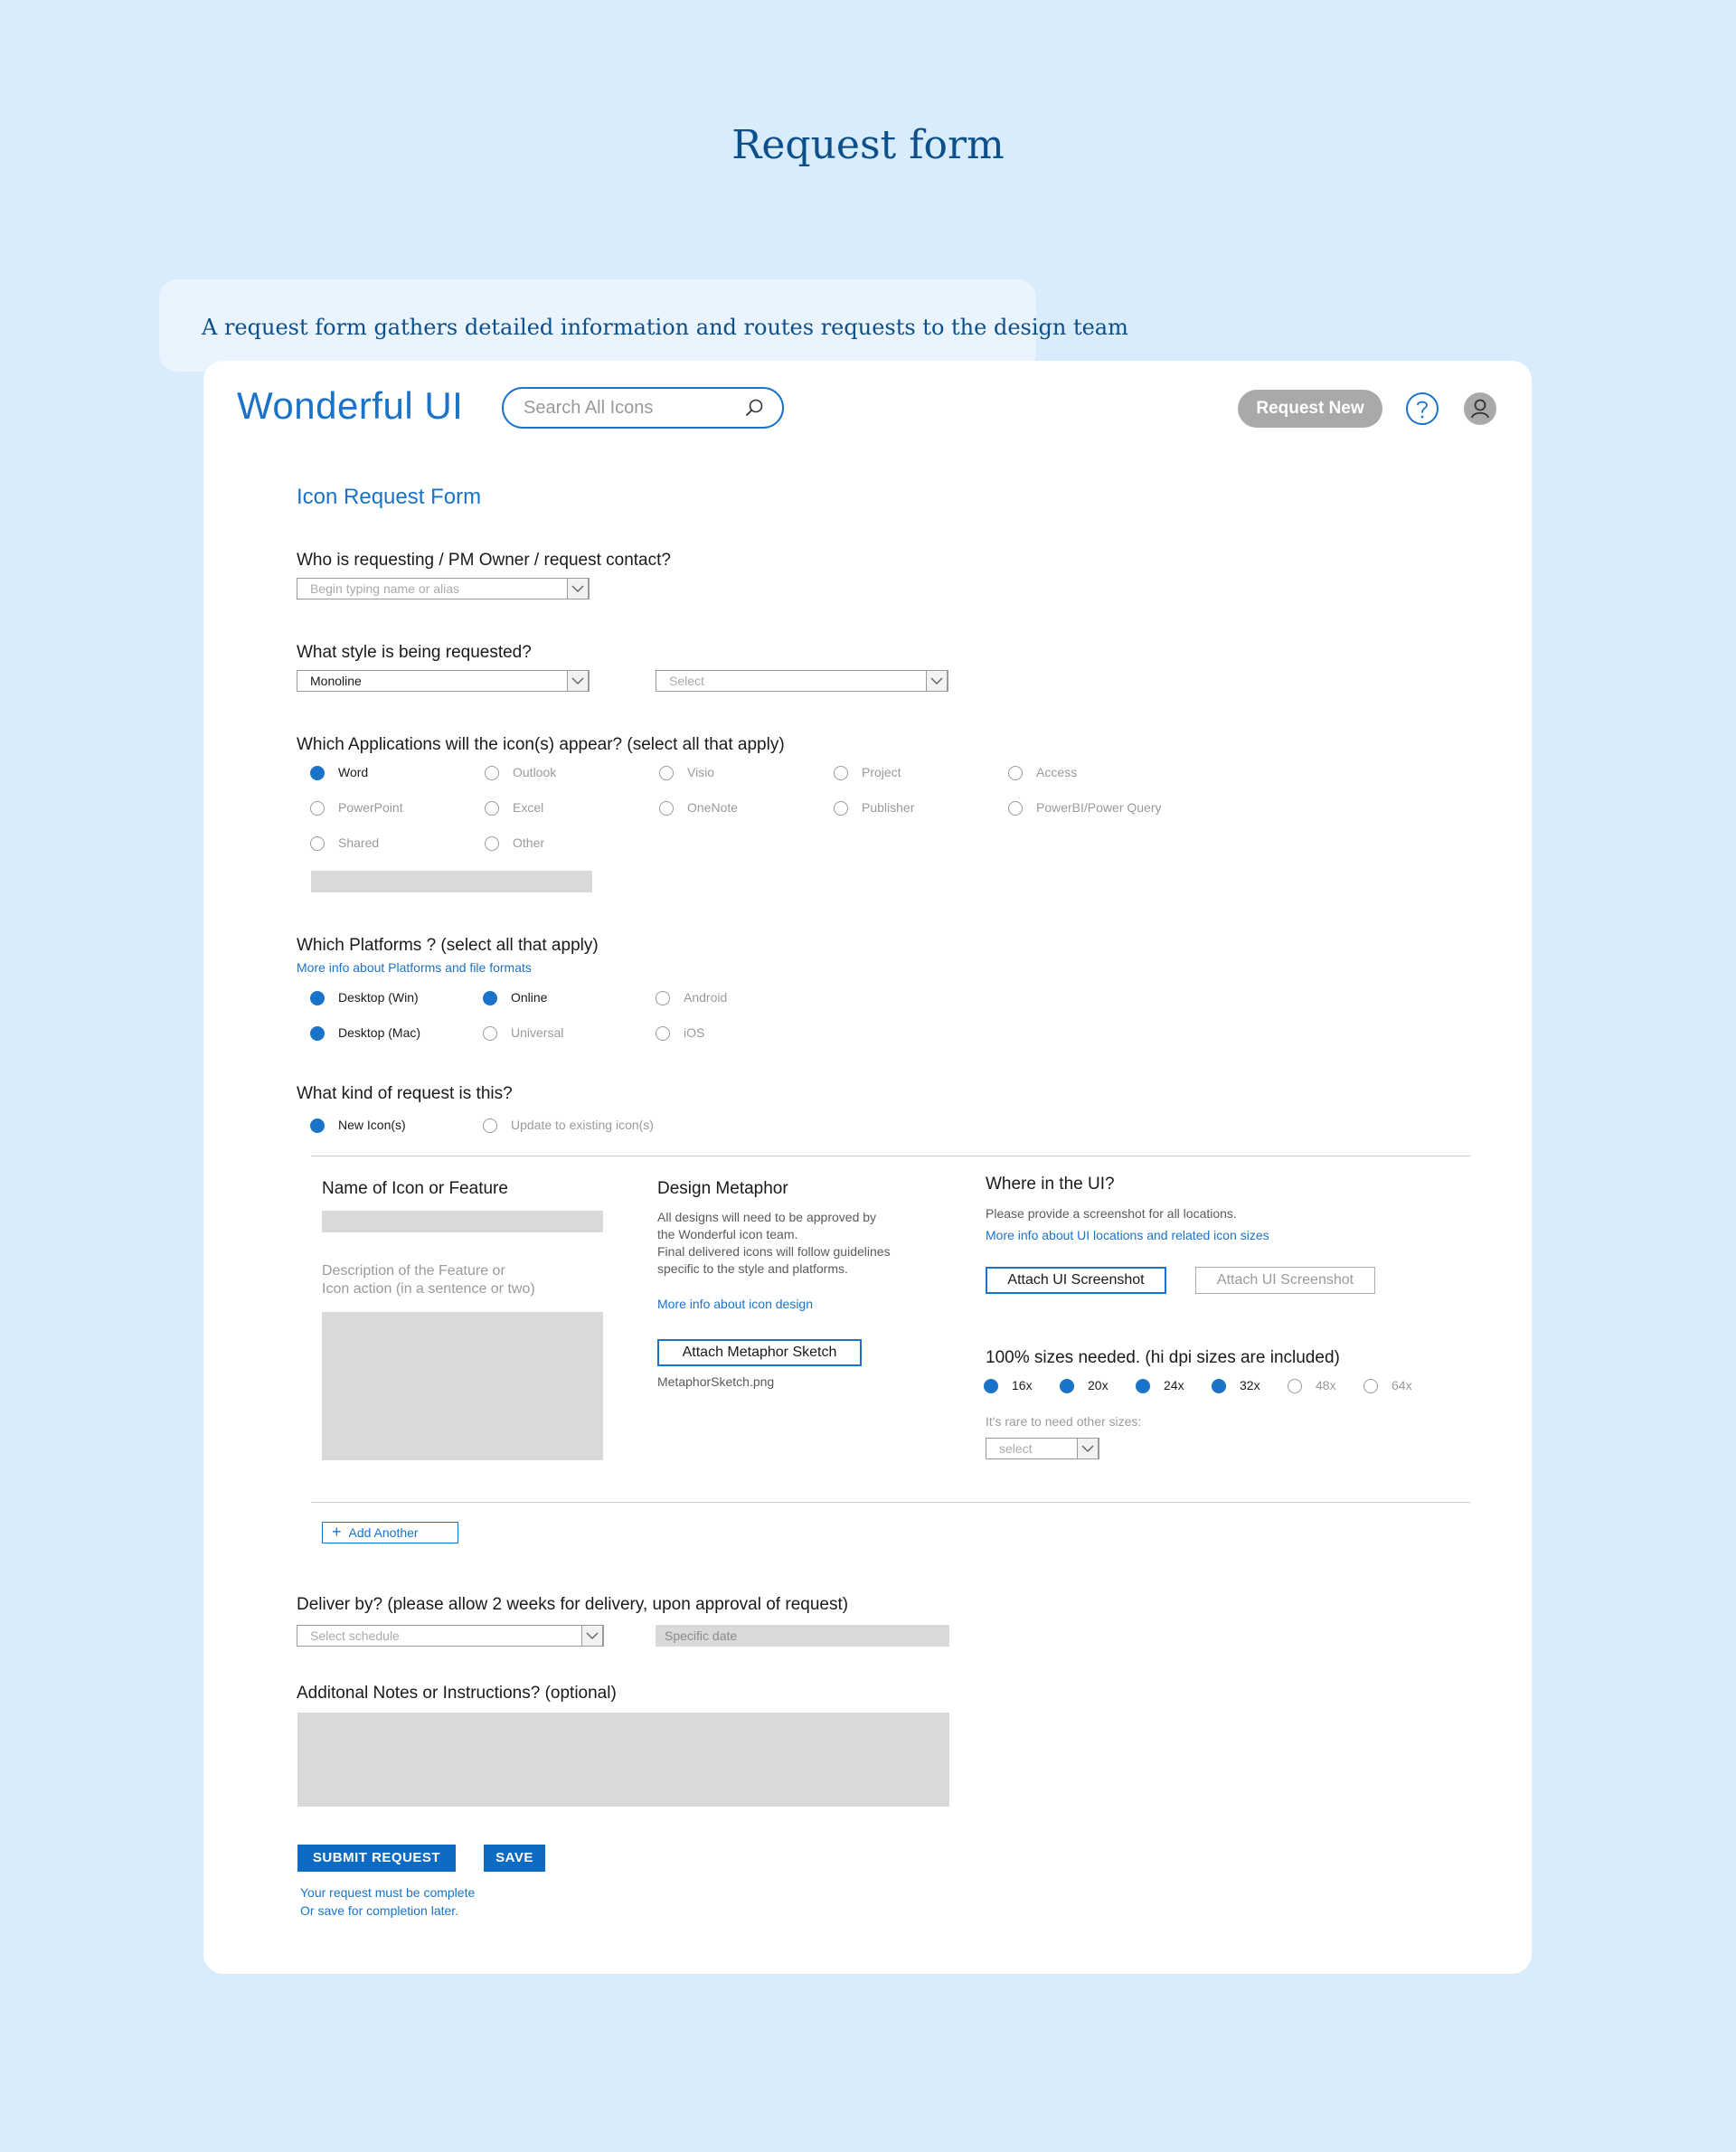 This screenshot has height=2152, width=1736. Describe the element at coordinates (1310, 409) in the screenshot. I see `request-new-button: Request New` at that location.